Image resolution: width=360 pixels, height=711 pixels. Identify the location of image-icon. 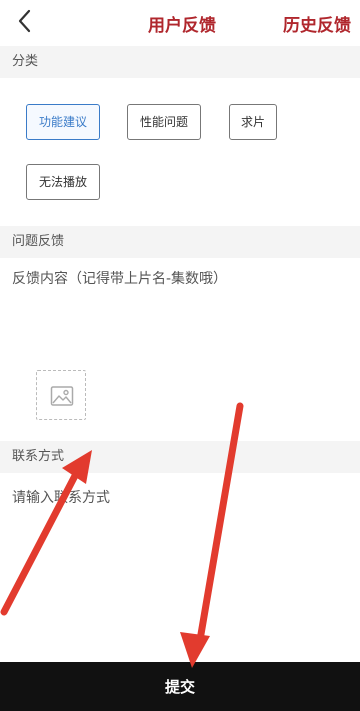
(62, 396).